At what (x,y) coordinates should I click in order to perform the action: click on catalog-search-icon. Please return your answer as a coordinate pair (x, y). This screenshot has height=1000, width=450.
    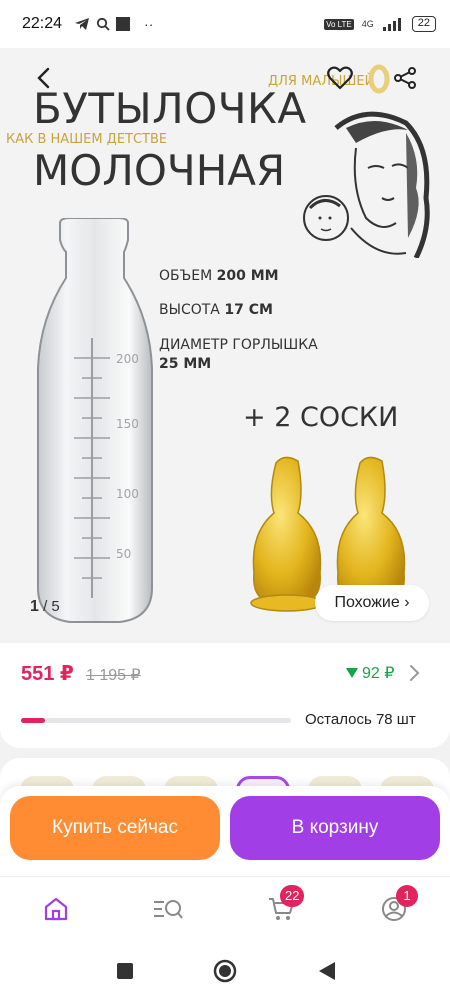
    Looking at the image, I should click on (168, 909).